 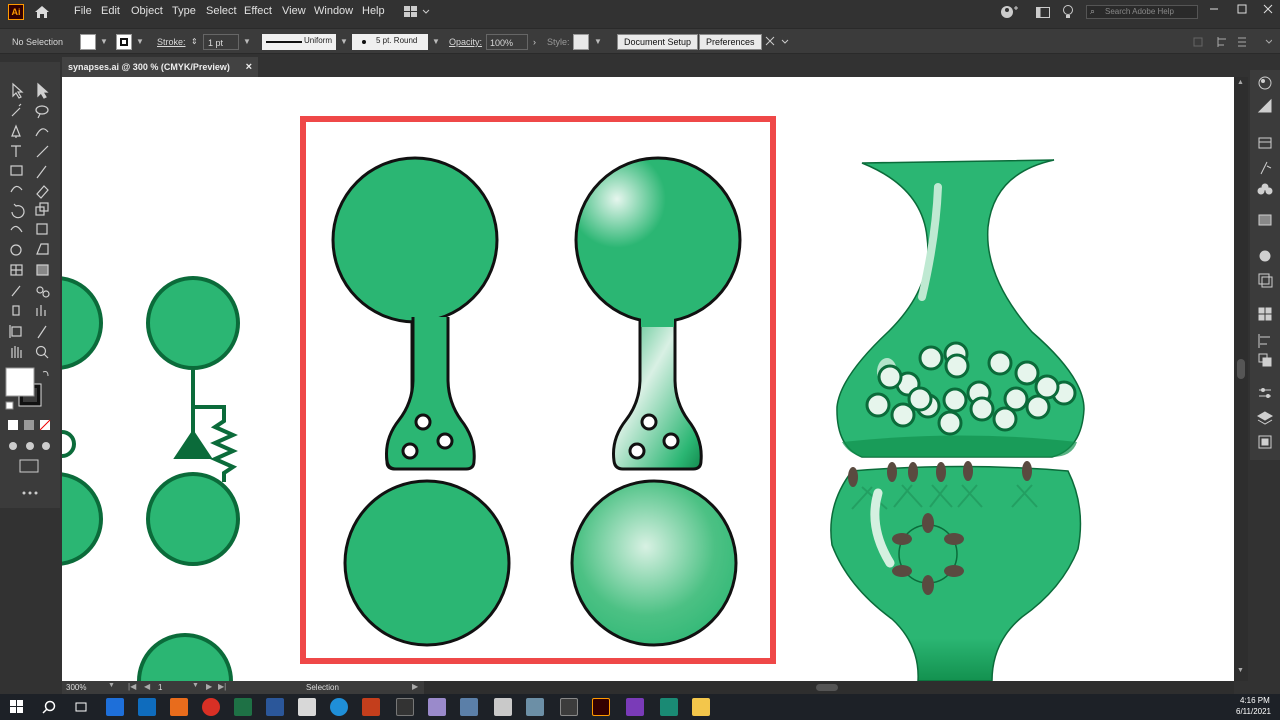 What do you see at coordinates (957, 420) in the screenshot?
I see `realistic-synapse` at bounding box center [957, 420].